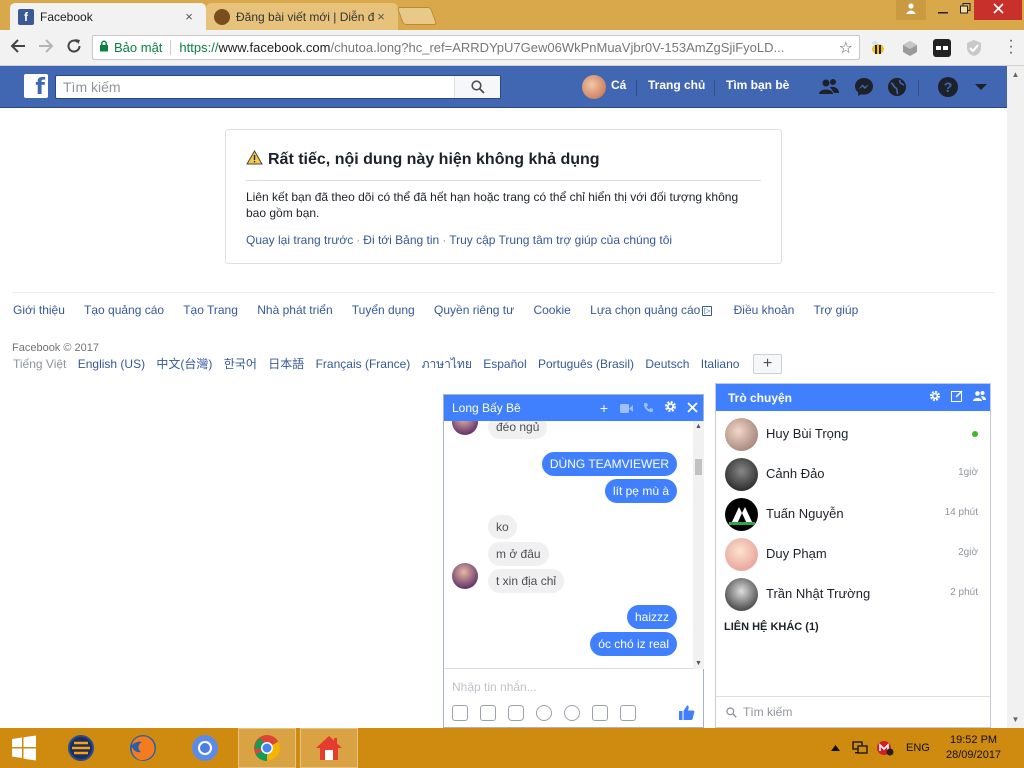  What do you see at coordinates (240, 364) in the screenshot?
I see `language-link: 한국어` at bounding box center [240, 364].